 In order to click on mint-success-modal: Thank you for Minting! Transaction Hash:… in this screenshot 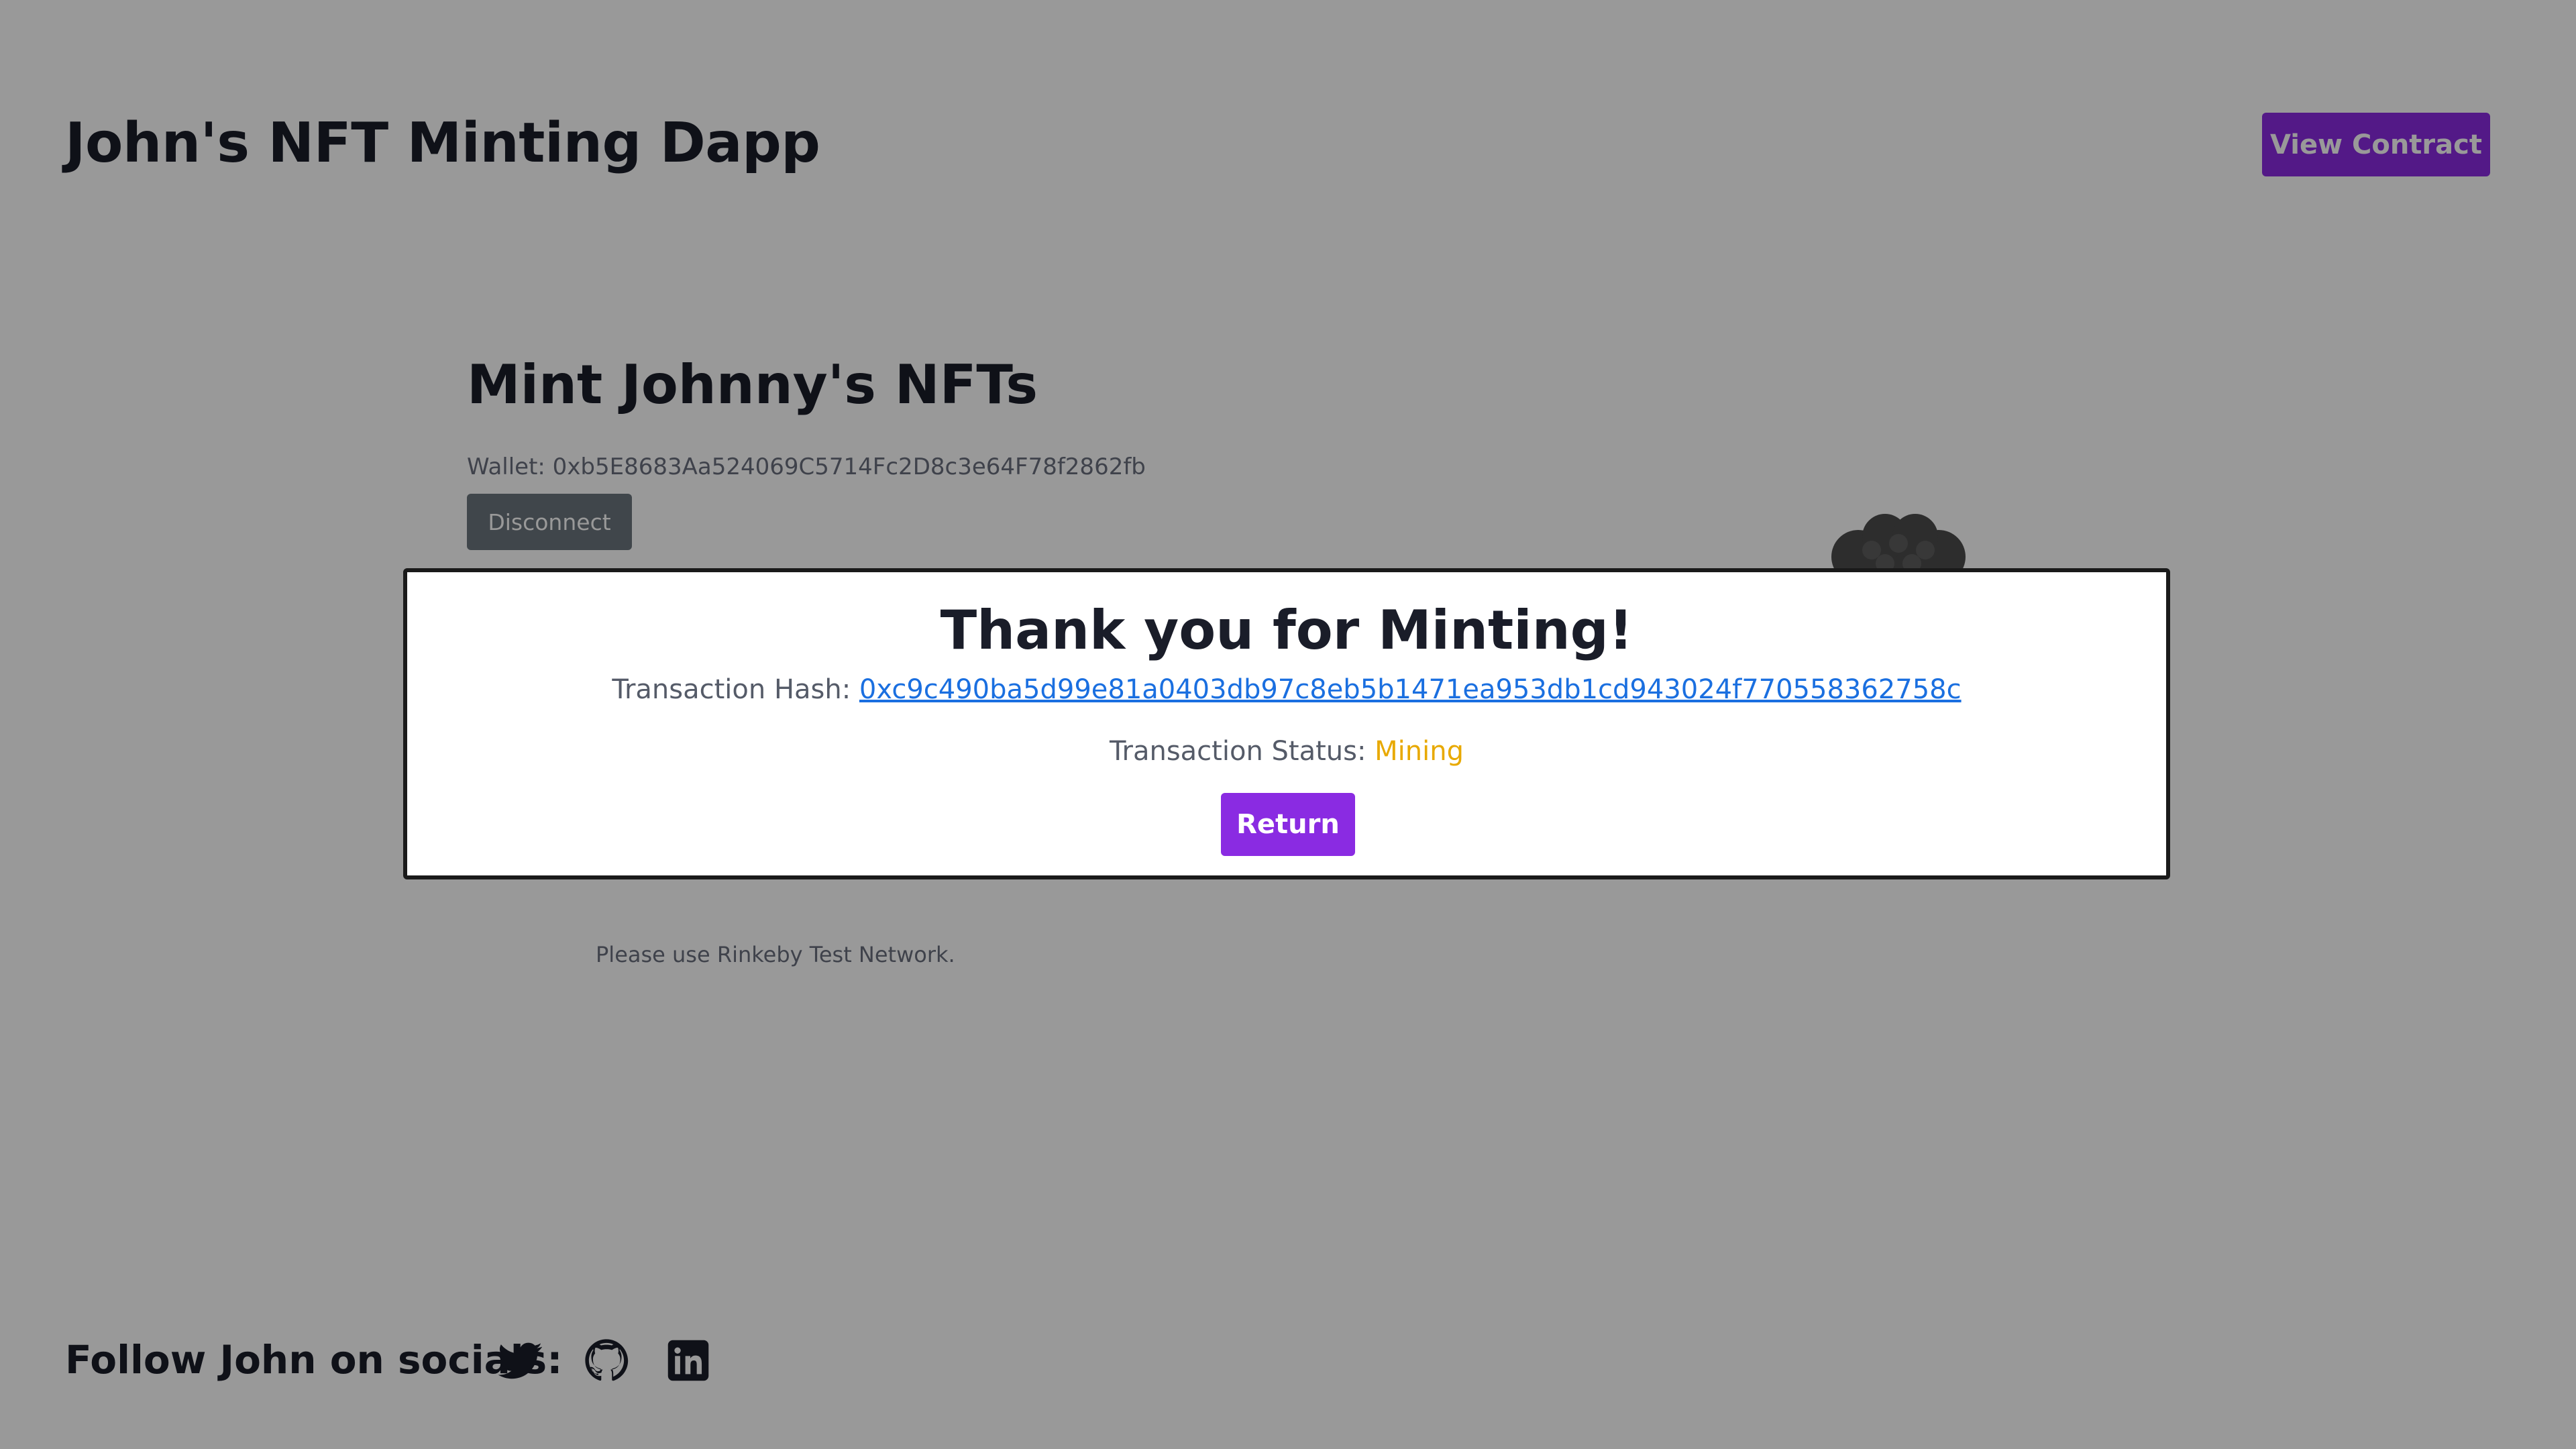, I will do `click(1286, 723)`.